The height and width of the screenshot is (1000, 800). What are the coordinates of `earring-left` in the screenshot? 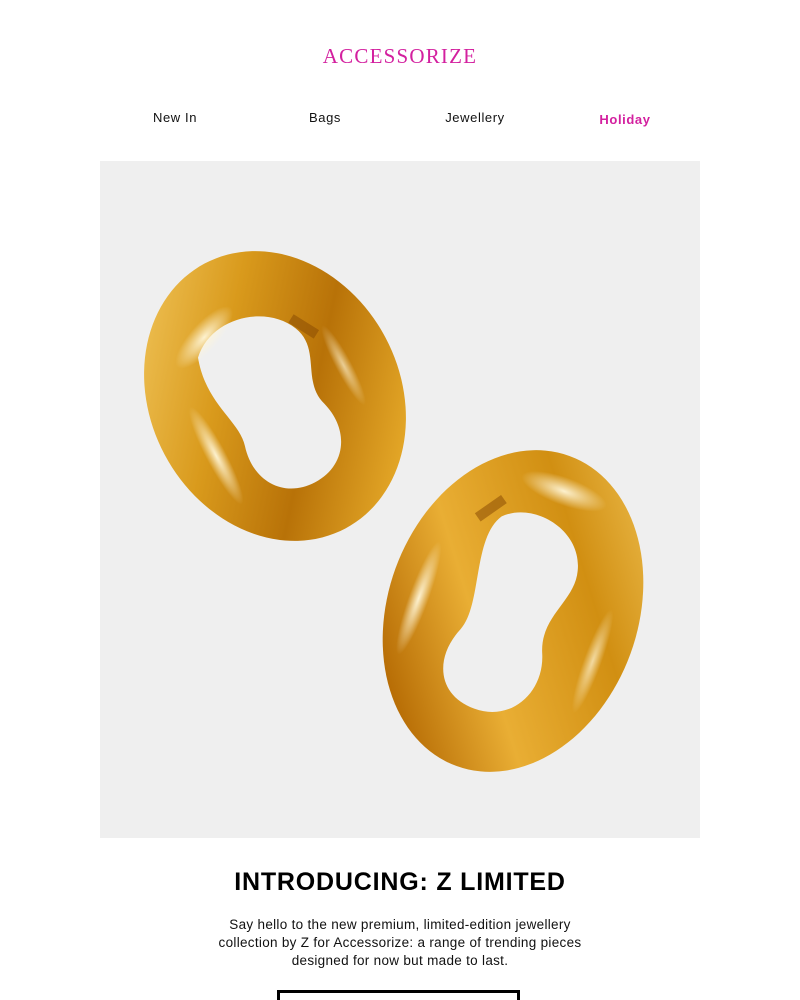 It's located at (275, 396).